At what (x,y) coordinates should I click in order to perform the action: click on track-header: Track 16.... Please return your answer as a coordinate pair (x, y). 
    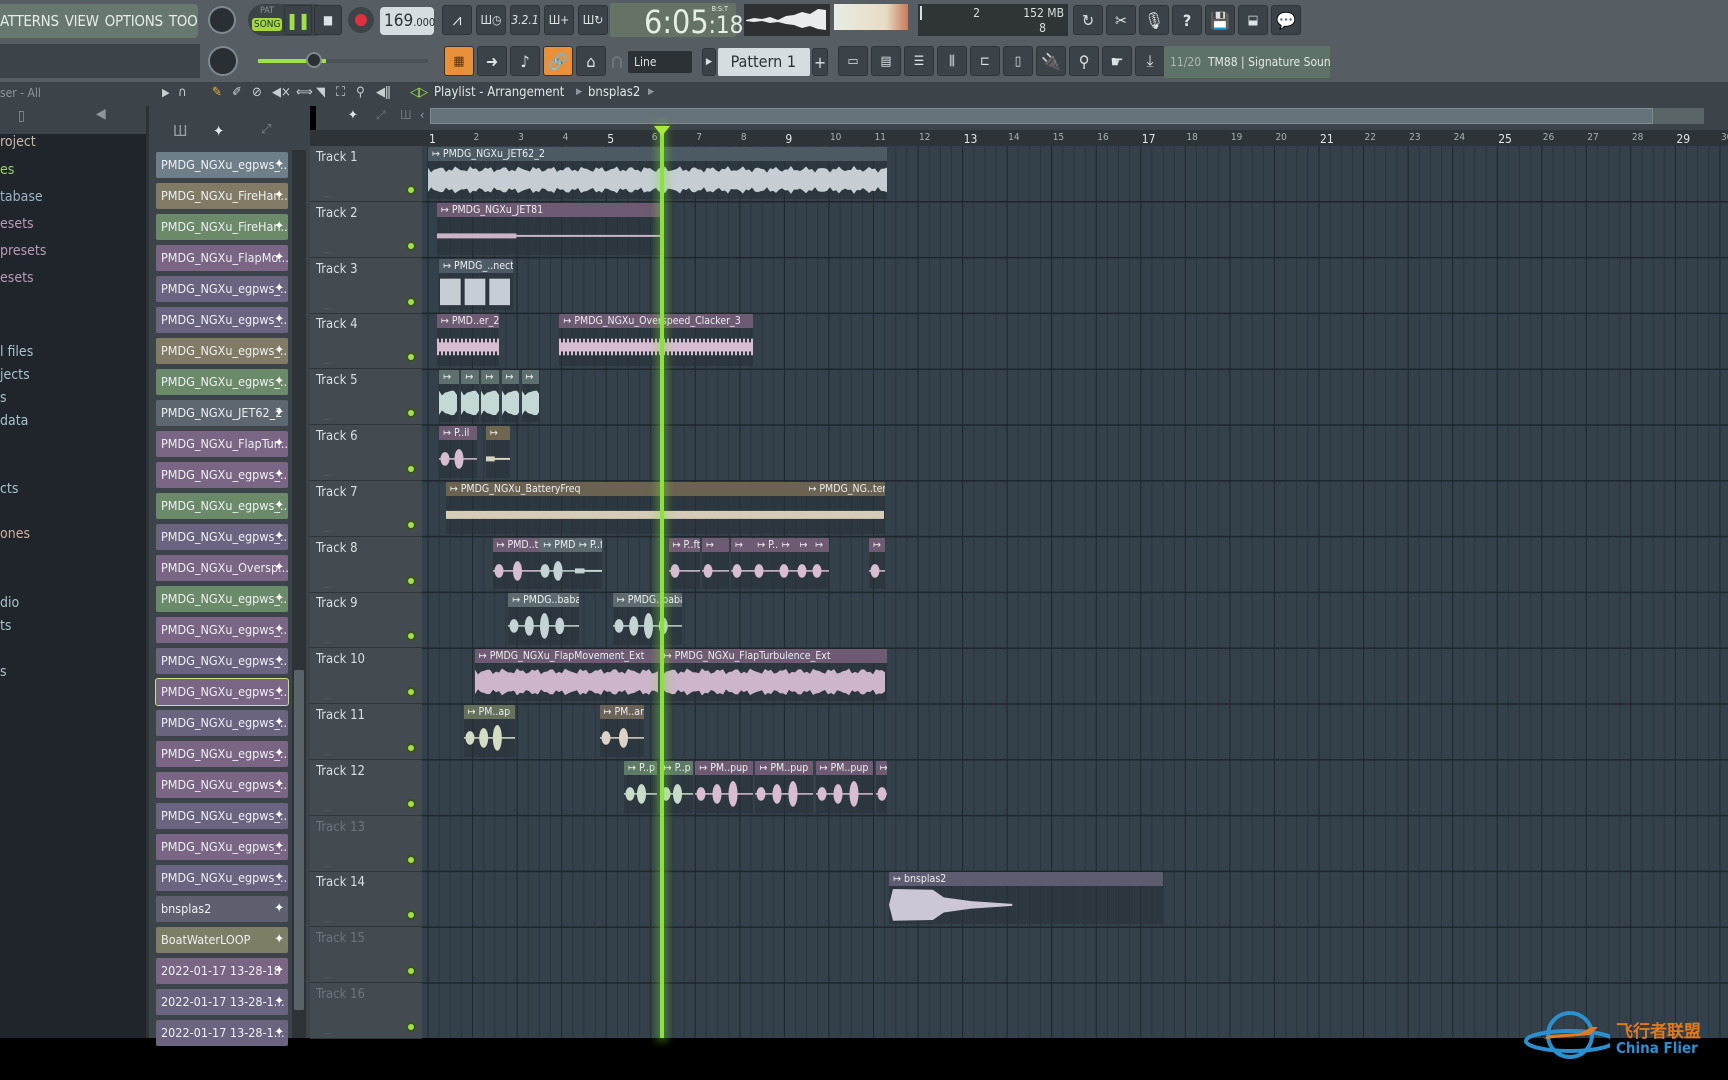
    Looking at the image, I should click on (366, 1011).